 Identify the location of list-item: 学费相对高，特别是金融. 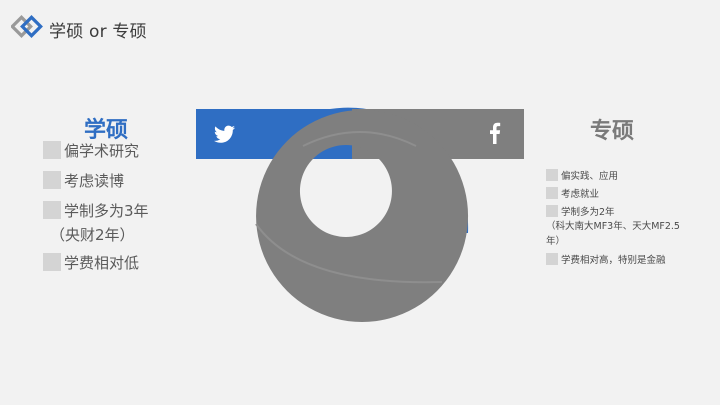
(621, 259).